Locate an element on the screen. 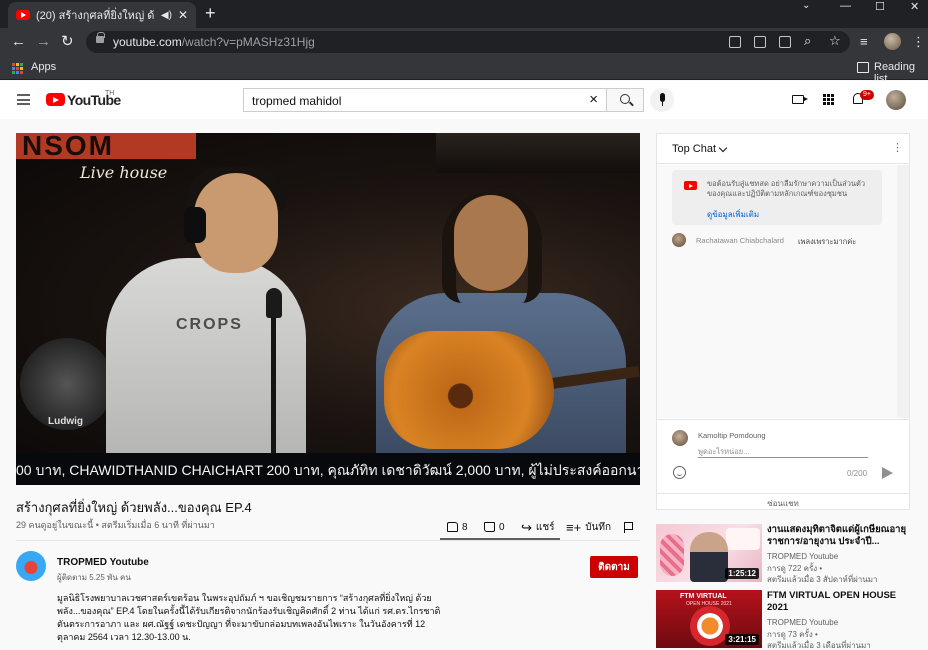 This screenshot has width=928, height=650. composer-name: Kamoltip Pomdoung is located at coordinates (732, 435).